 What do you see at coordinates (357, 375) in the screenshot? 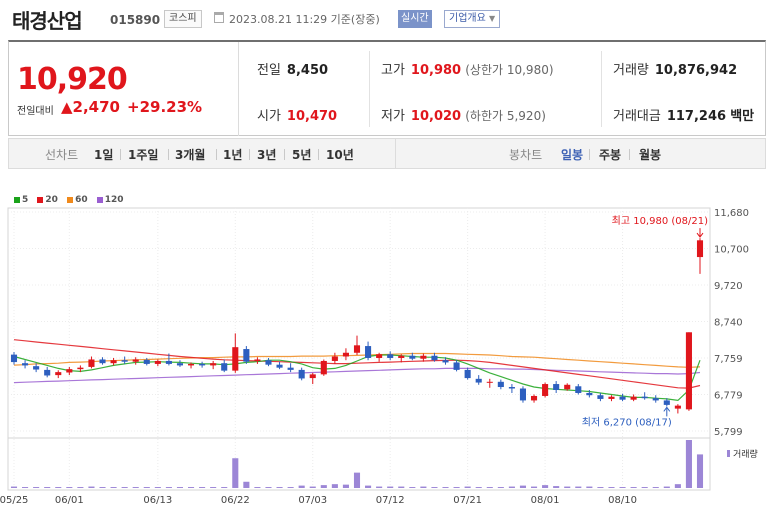
I see `ma120-line` at bounding box center [357, 375].